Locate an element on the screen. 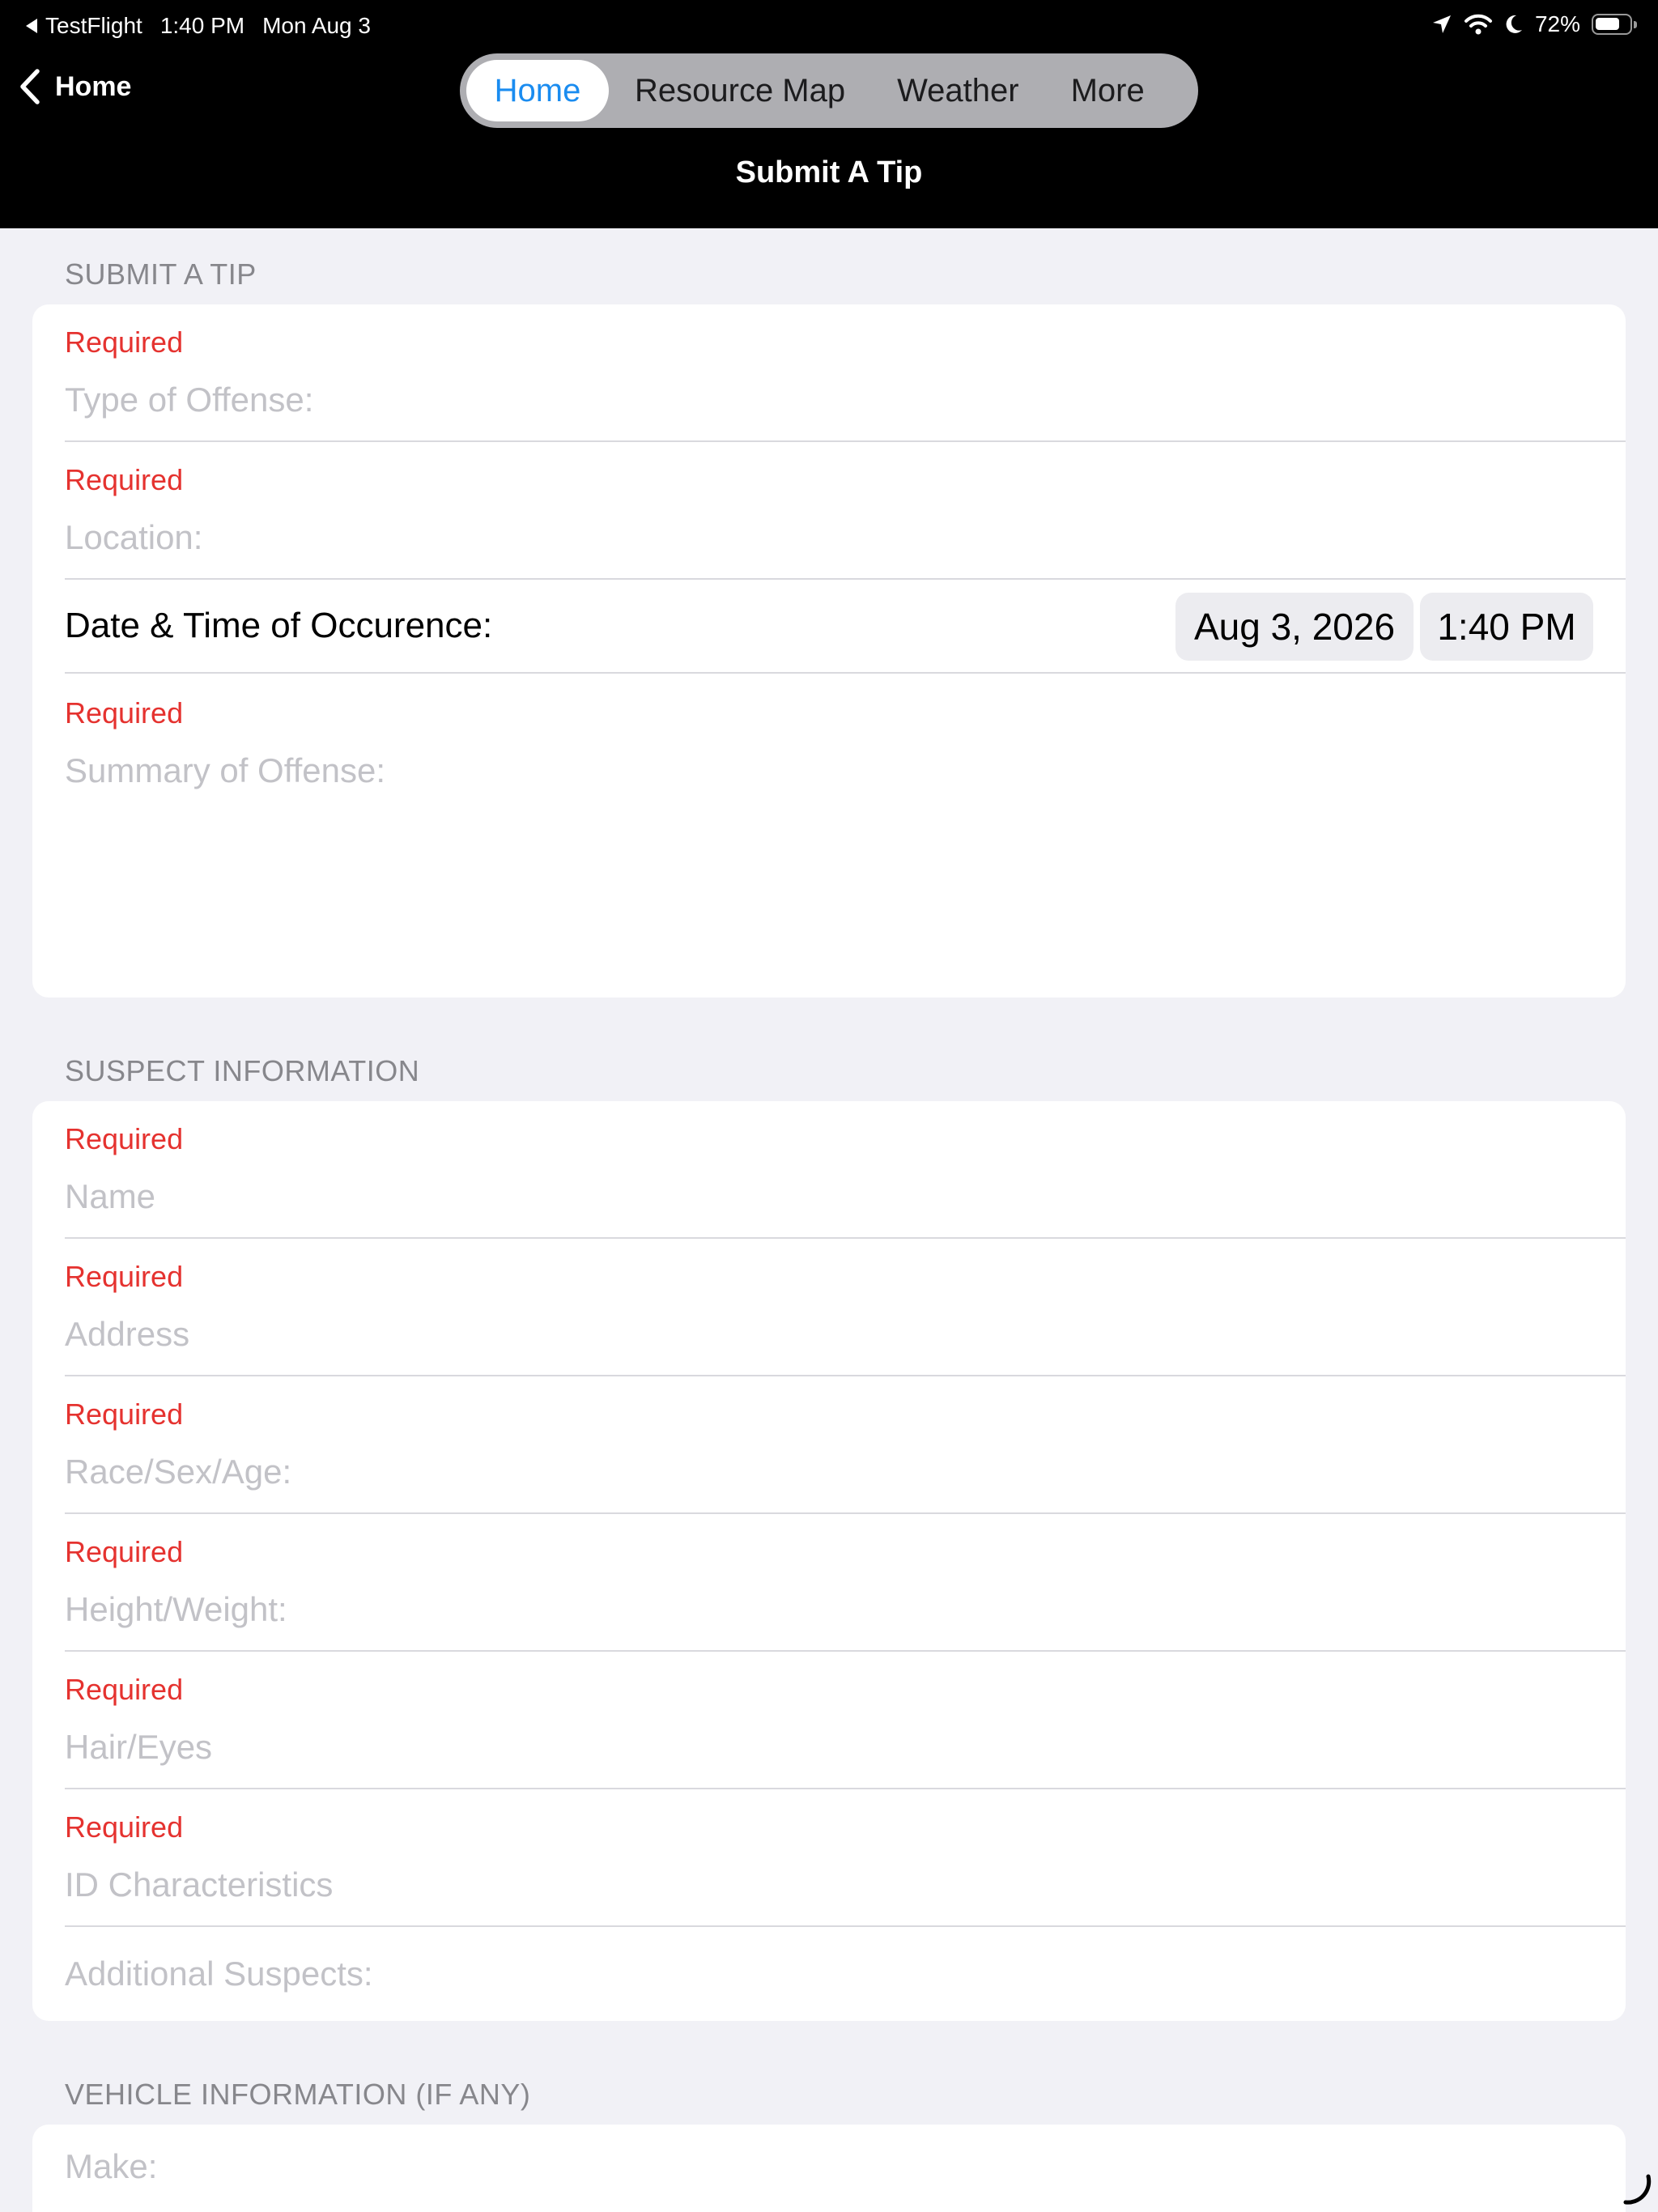 Image resolution: width=1658 pixels, height=2212 pixels. race-sex-age-field: Required Race/Sex/Age: is located at coordinates (829, 1445).